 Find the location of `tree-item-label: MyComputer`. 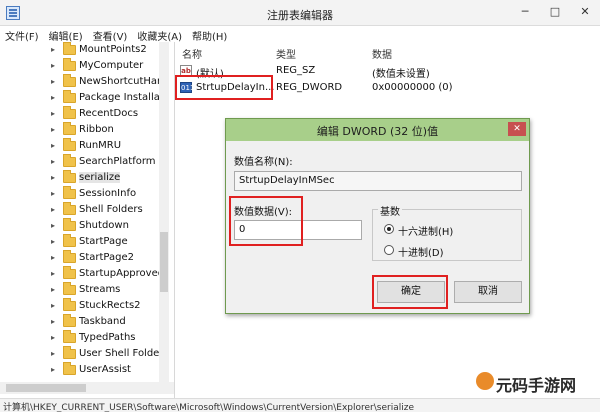

tree-item-label: MyComputer is located at coordinates (111, 65).